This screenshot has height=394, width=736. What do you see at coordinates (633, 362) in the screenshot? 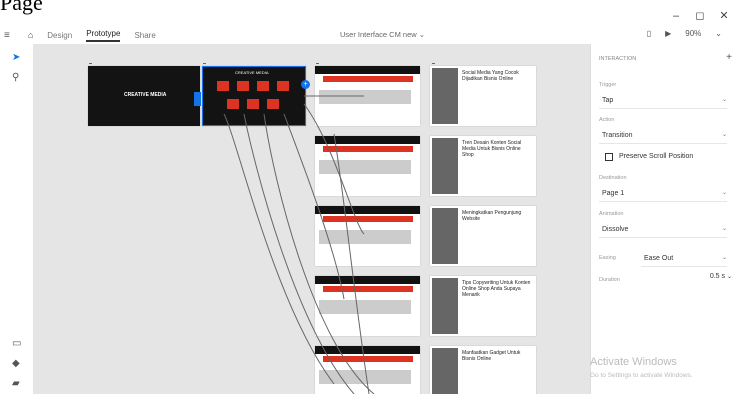
I see `activate-windows-watermark: Activate Windows` at bounding box center [633, 362].